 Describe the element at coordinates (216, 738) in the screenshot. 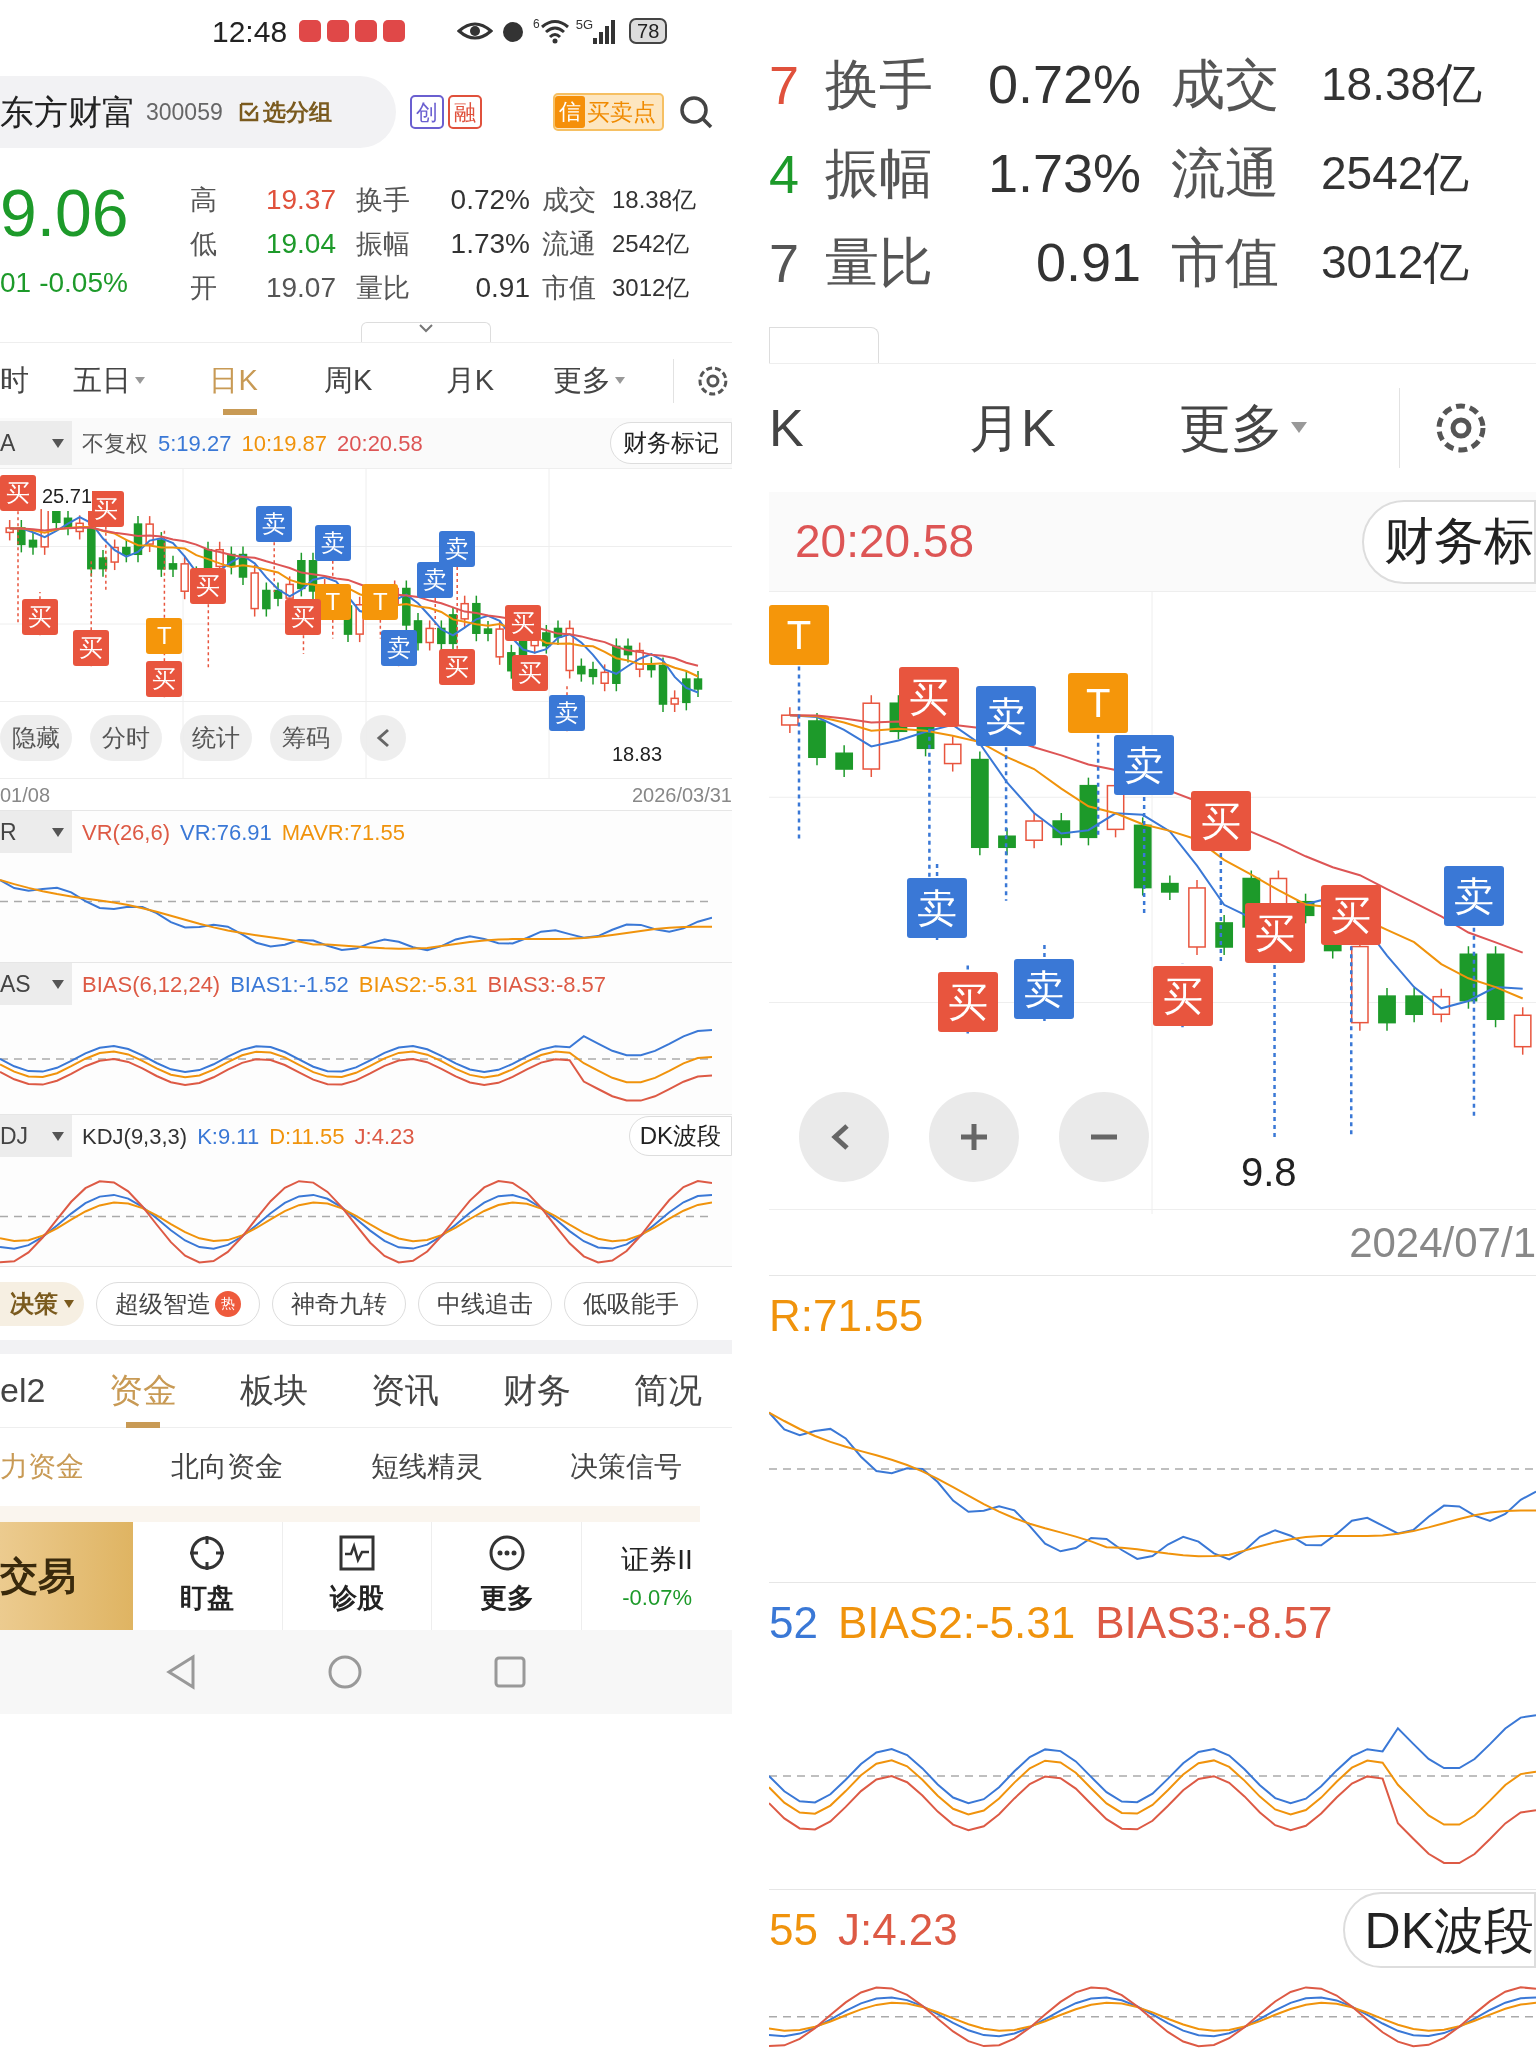

I see `chart-tool-button: 统计` at that location.